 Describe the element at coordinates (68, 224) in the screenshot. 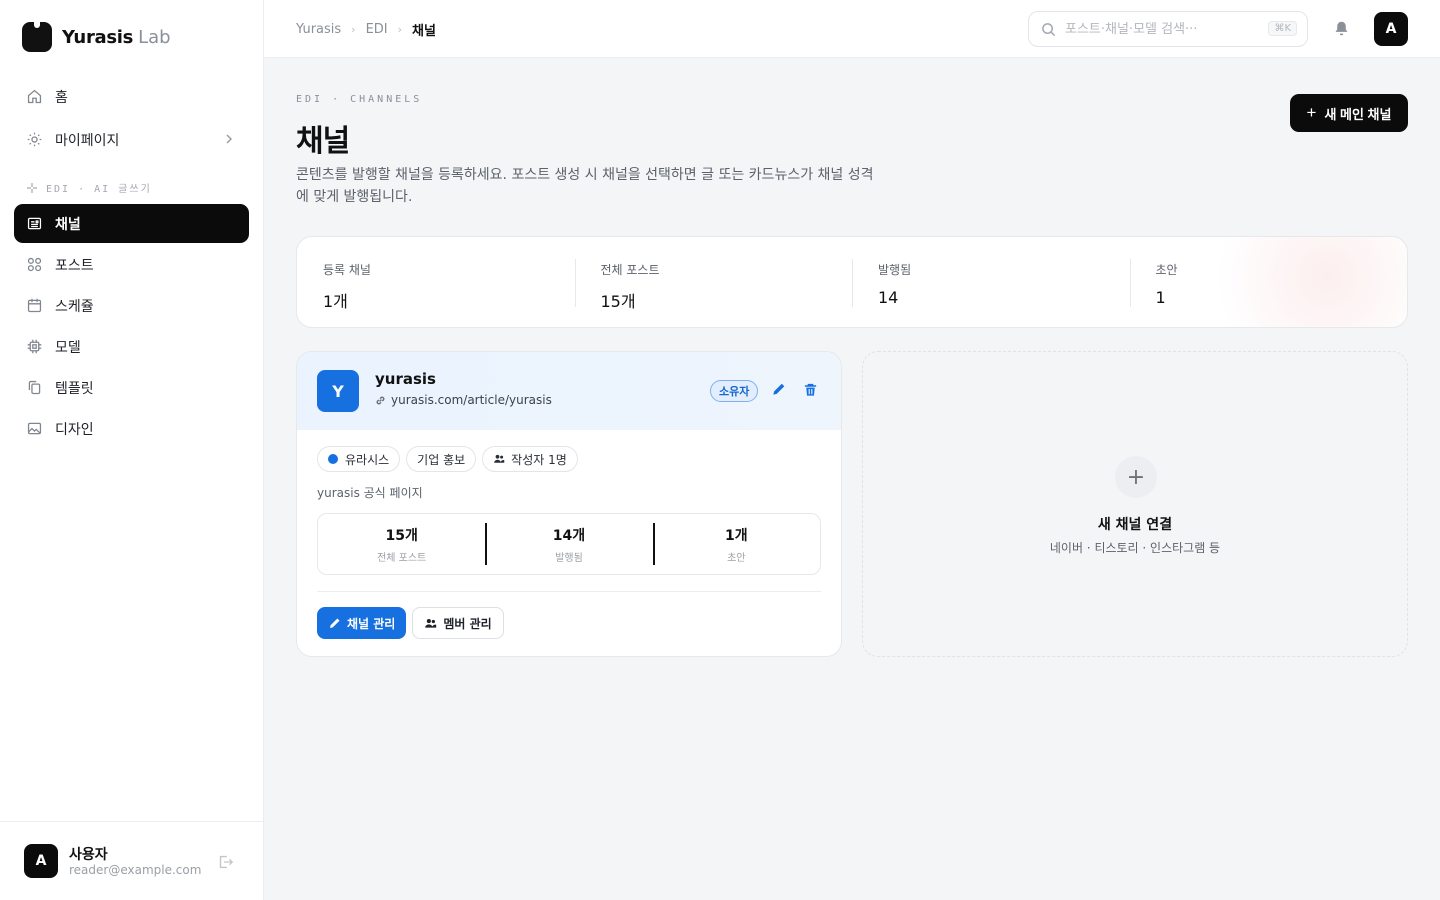

I see `sidebar-item-label: 채널` at that location.